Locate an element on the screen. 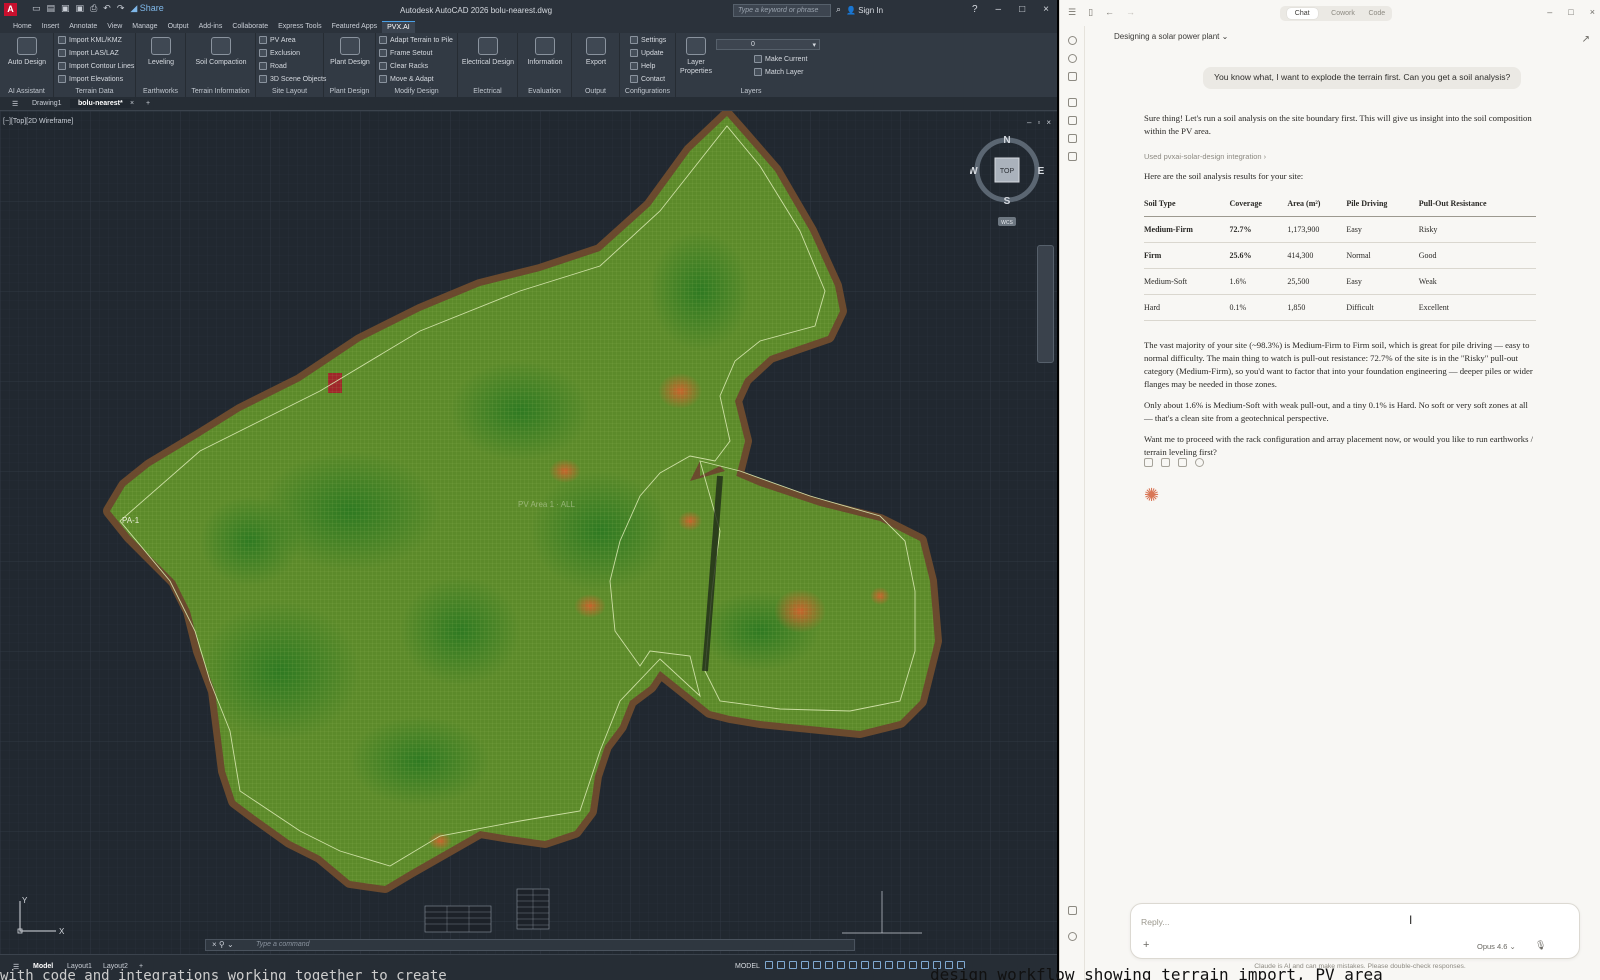  update-button: Update is located at coordinates (647, 53).